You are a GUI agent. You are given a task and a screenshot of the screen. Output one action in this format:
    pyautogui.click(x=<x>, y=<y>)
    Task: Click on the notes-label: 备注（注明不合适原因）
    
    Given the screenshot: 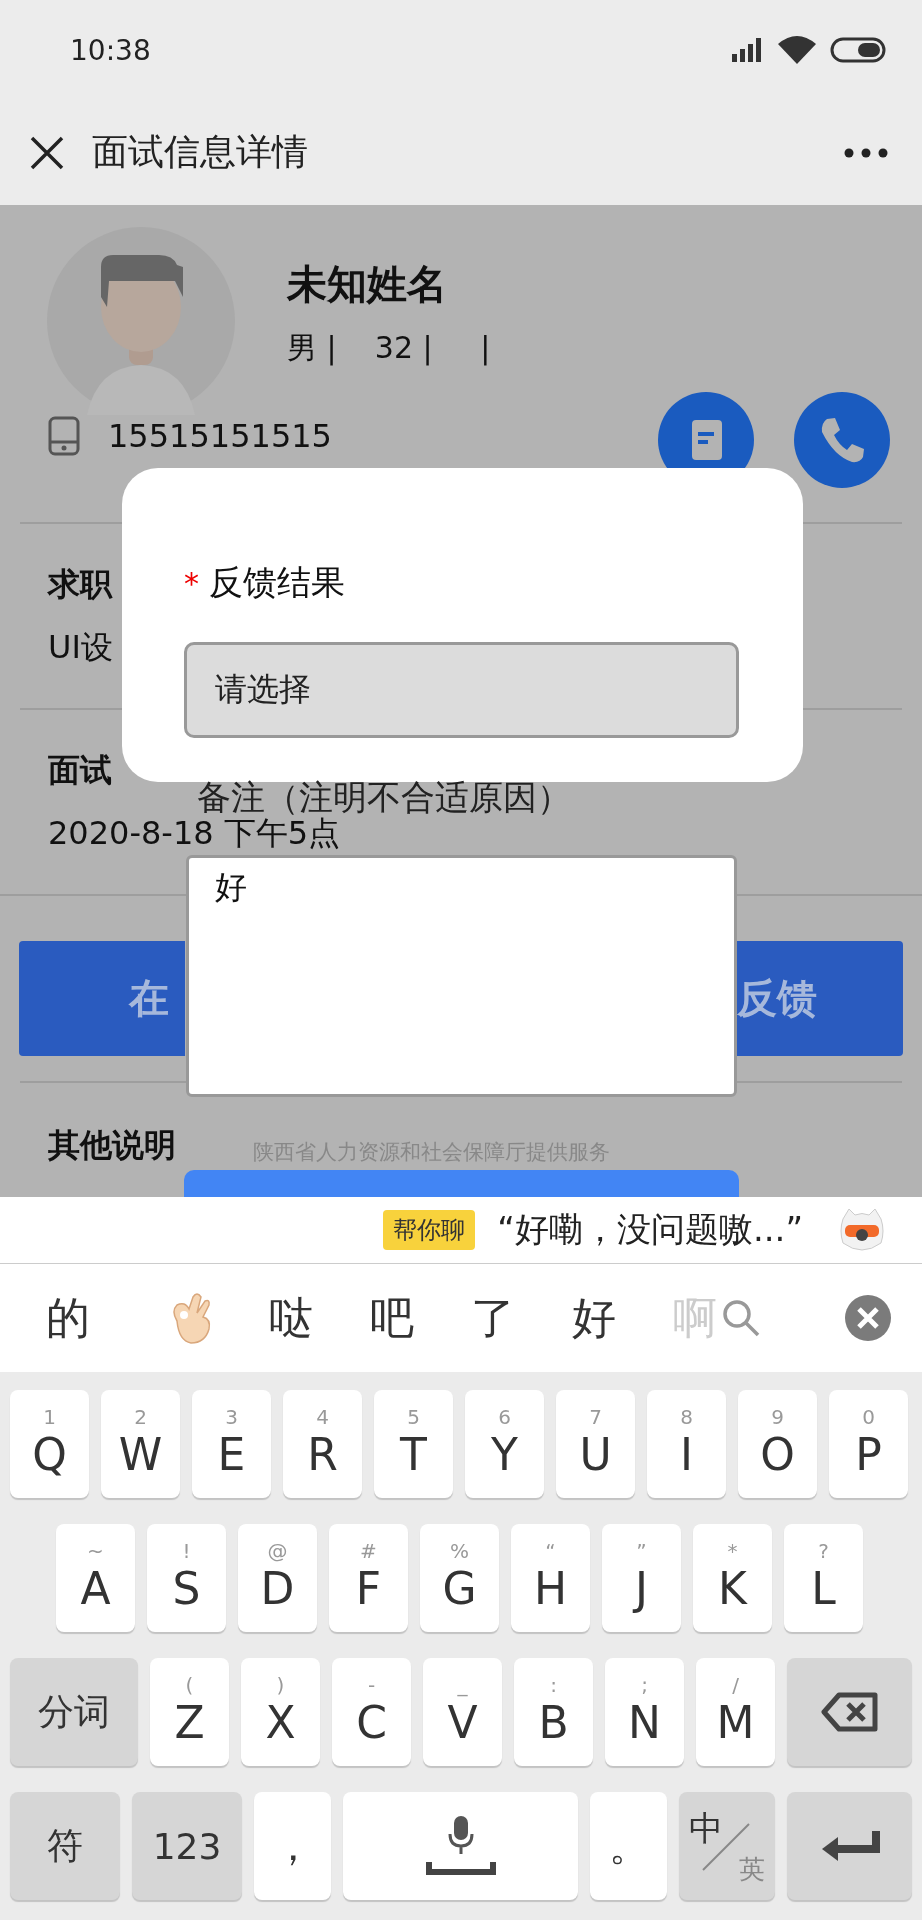 What is the action you would take?
    pyautogui.click(x=384, y=796)
    